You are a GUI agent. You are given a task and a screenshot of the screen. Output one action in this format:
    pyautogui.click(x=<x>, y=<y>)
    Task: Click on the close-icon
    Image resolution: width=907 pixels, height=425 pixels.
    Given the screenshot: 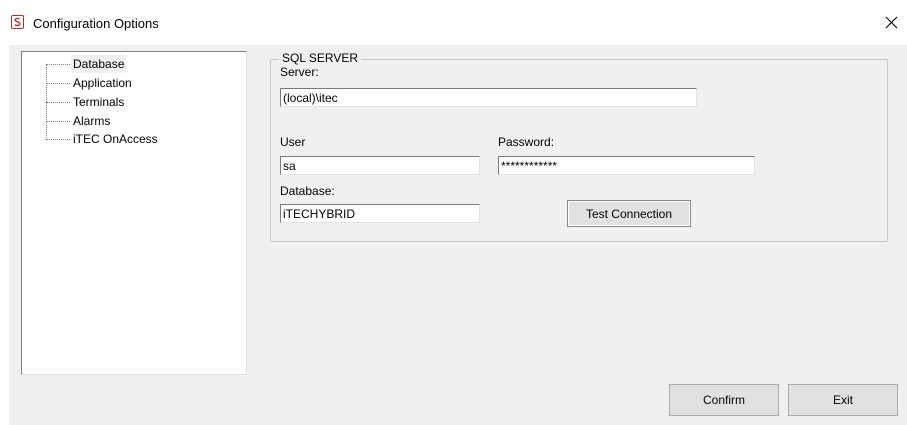 What is the action you would take?
    pyautogui.click(x=892, y=23)
    